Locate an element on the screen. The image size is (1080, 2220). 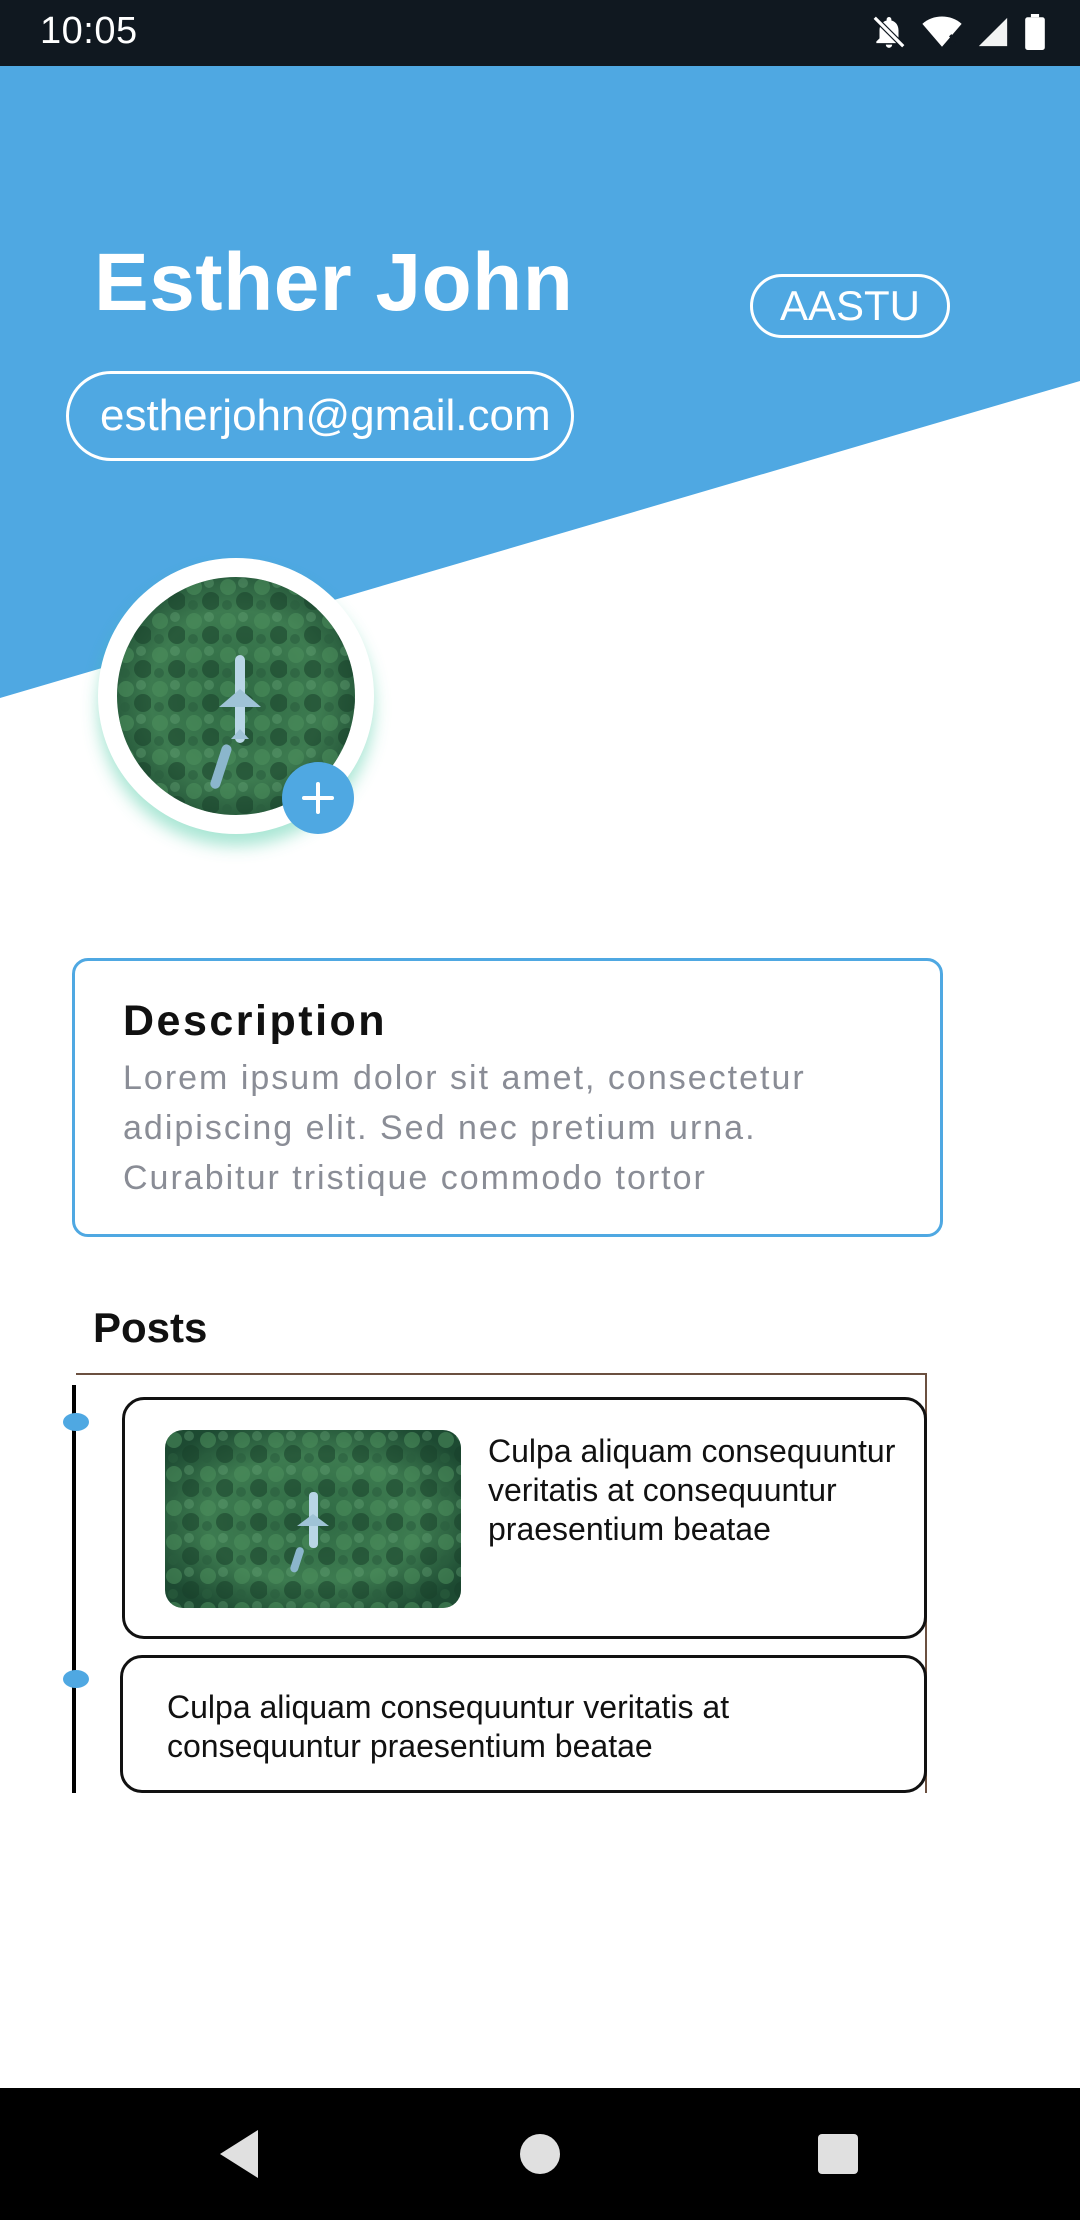
battery-icon is located at coordinates (1035, 32).